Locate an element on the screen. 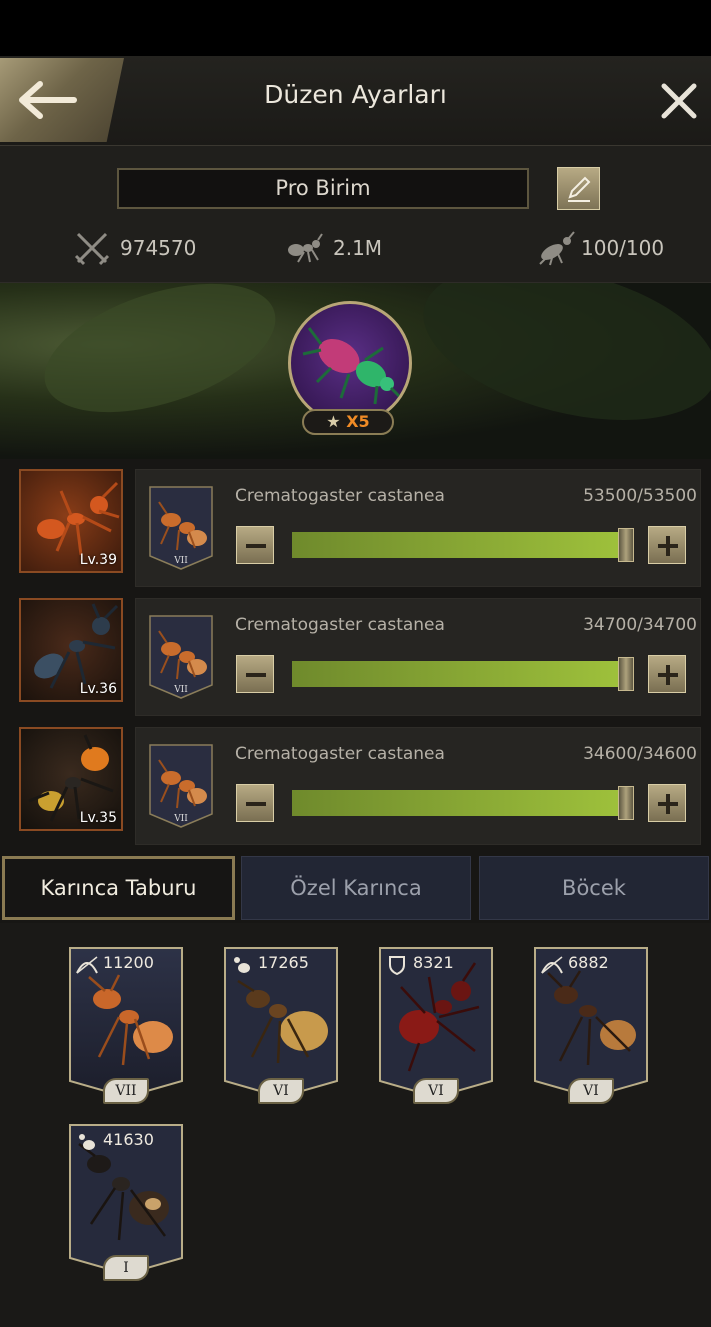  insect-icon is located at coordinates (557, 248).